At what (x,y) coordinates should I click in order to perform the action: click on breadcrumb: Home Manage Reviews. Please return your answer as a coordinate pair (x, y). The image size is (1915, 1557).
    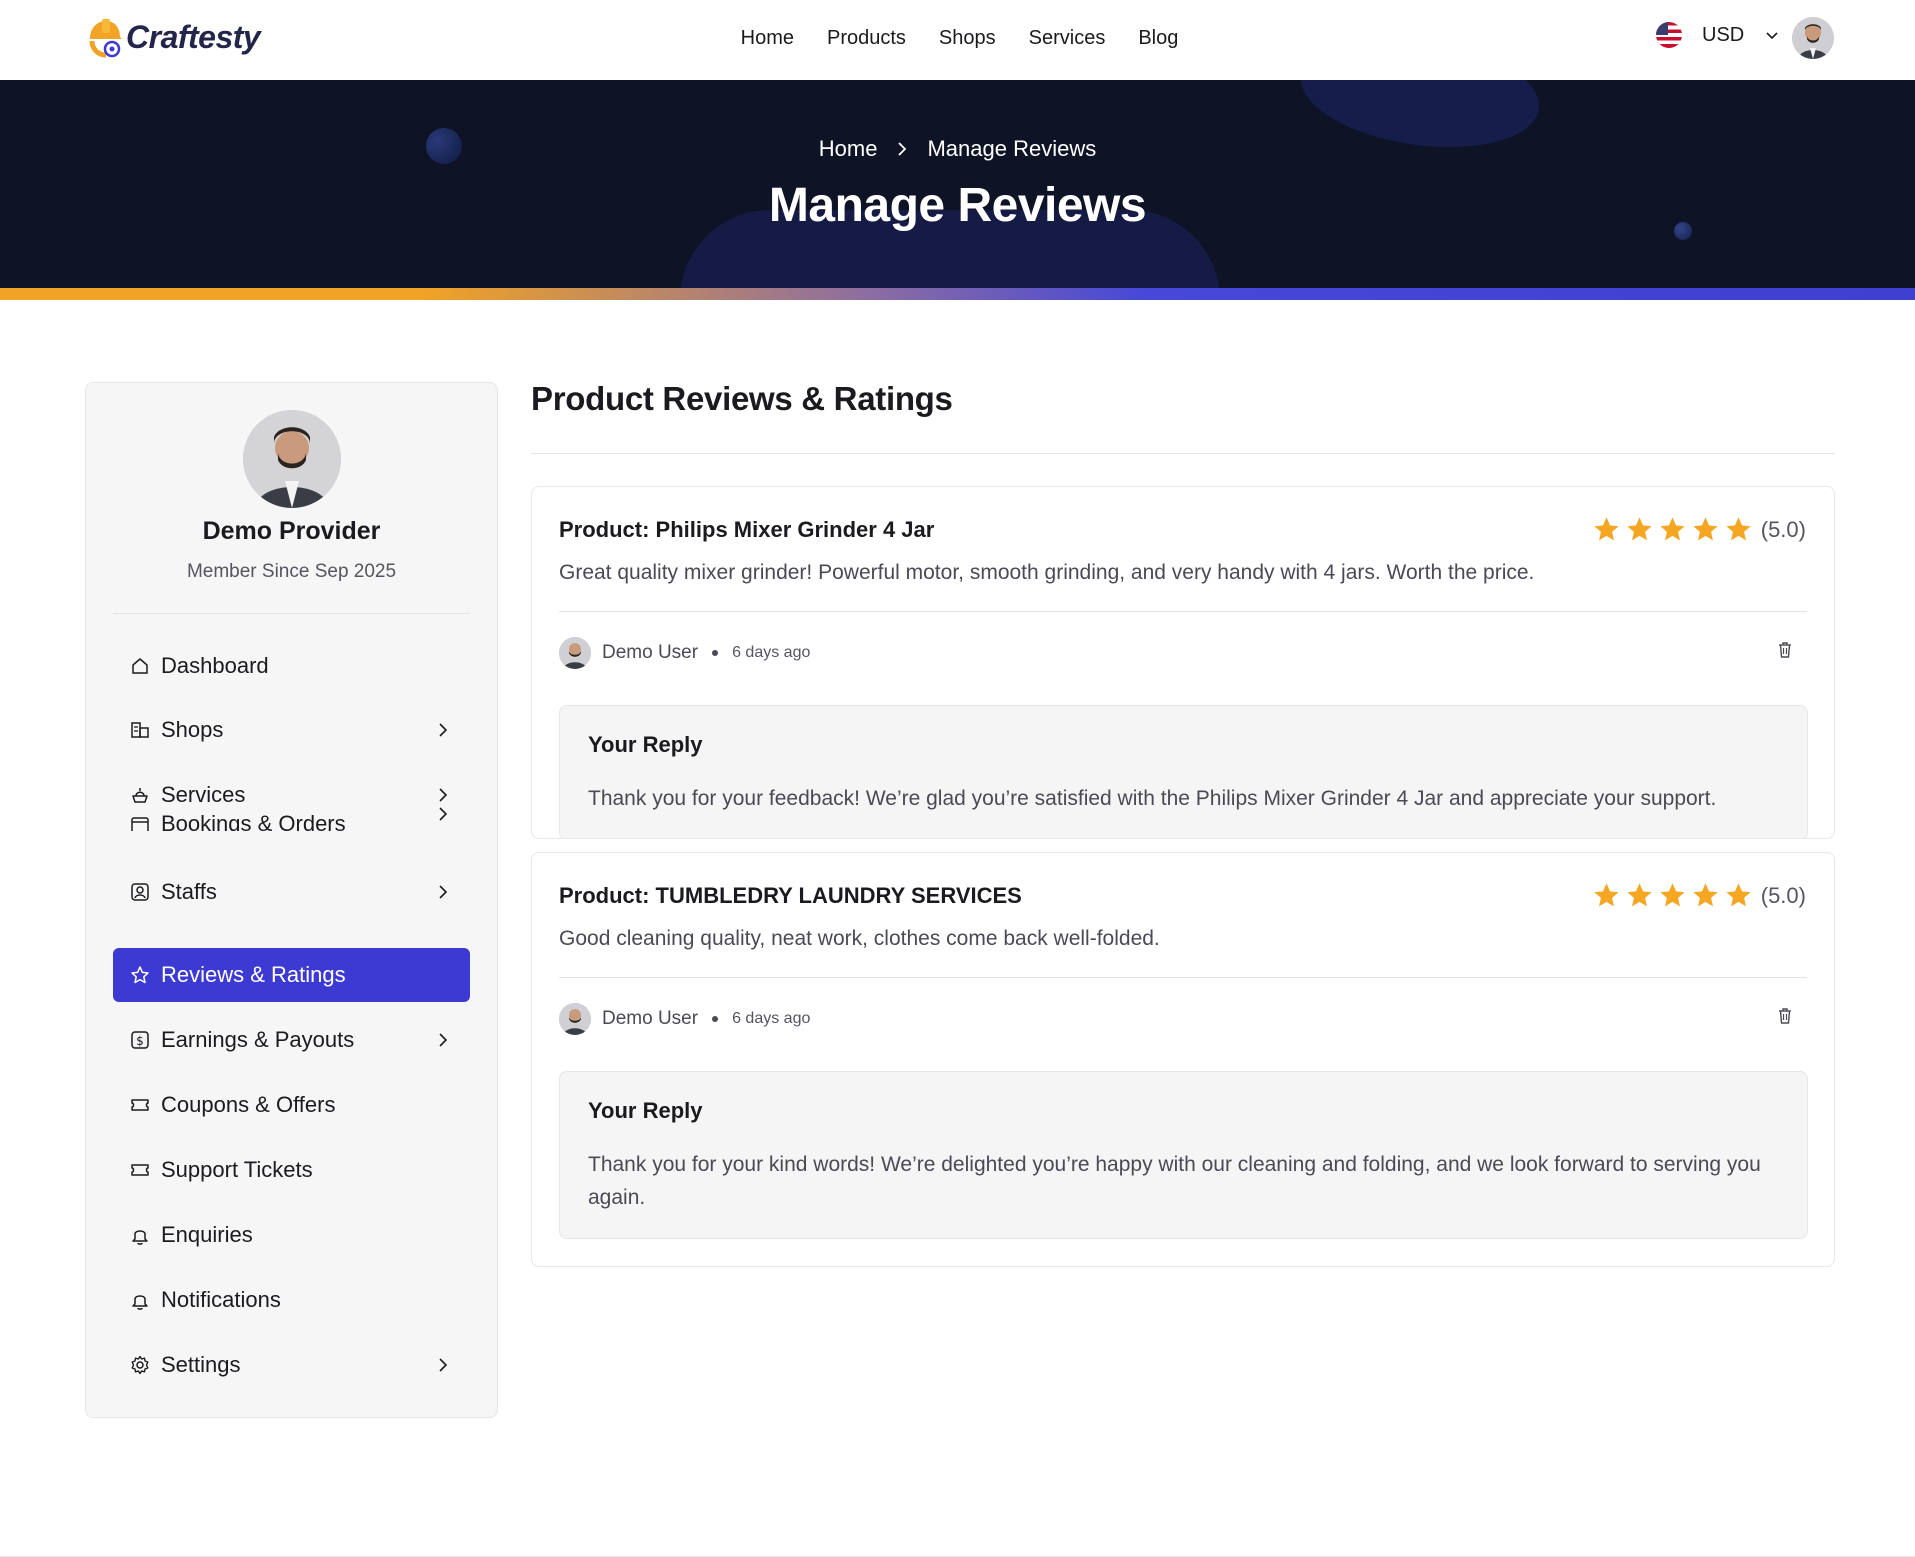
    Looking at the image, I should click on (957, 149).